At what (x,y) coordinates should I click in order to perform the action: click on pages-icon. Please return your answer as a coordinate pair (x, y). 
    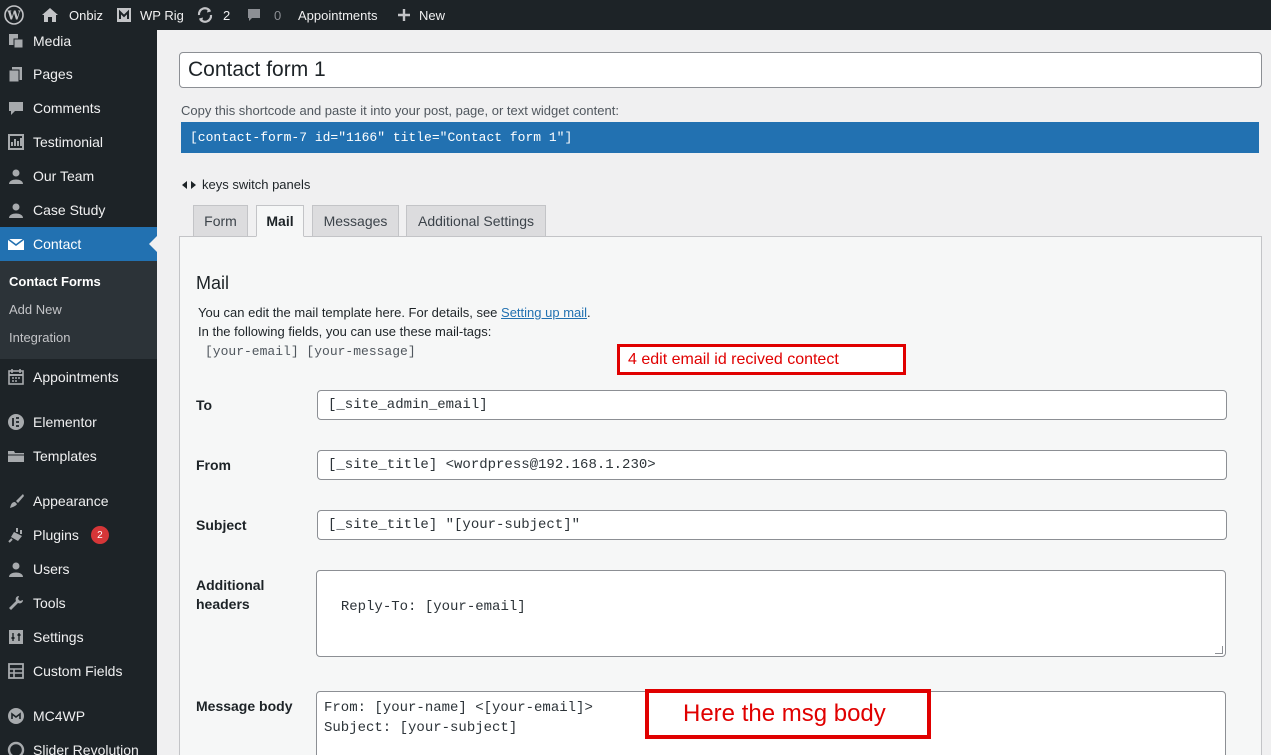
    Looking at the image, I should click on (16, 74).